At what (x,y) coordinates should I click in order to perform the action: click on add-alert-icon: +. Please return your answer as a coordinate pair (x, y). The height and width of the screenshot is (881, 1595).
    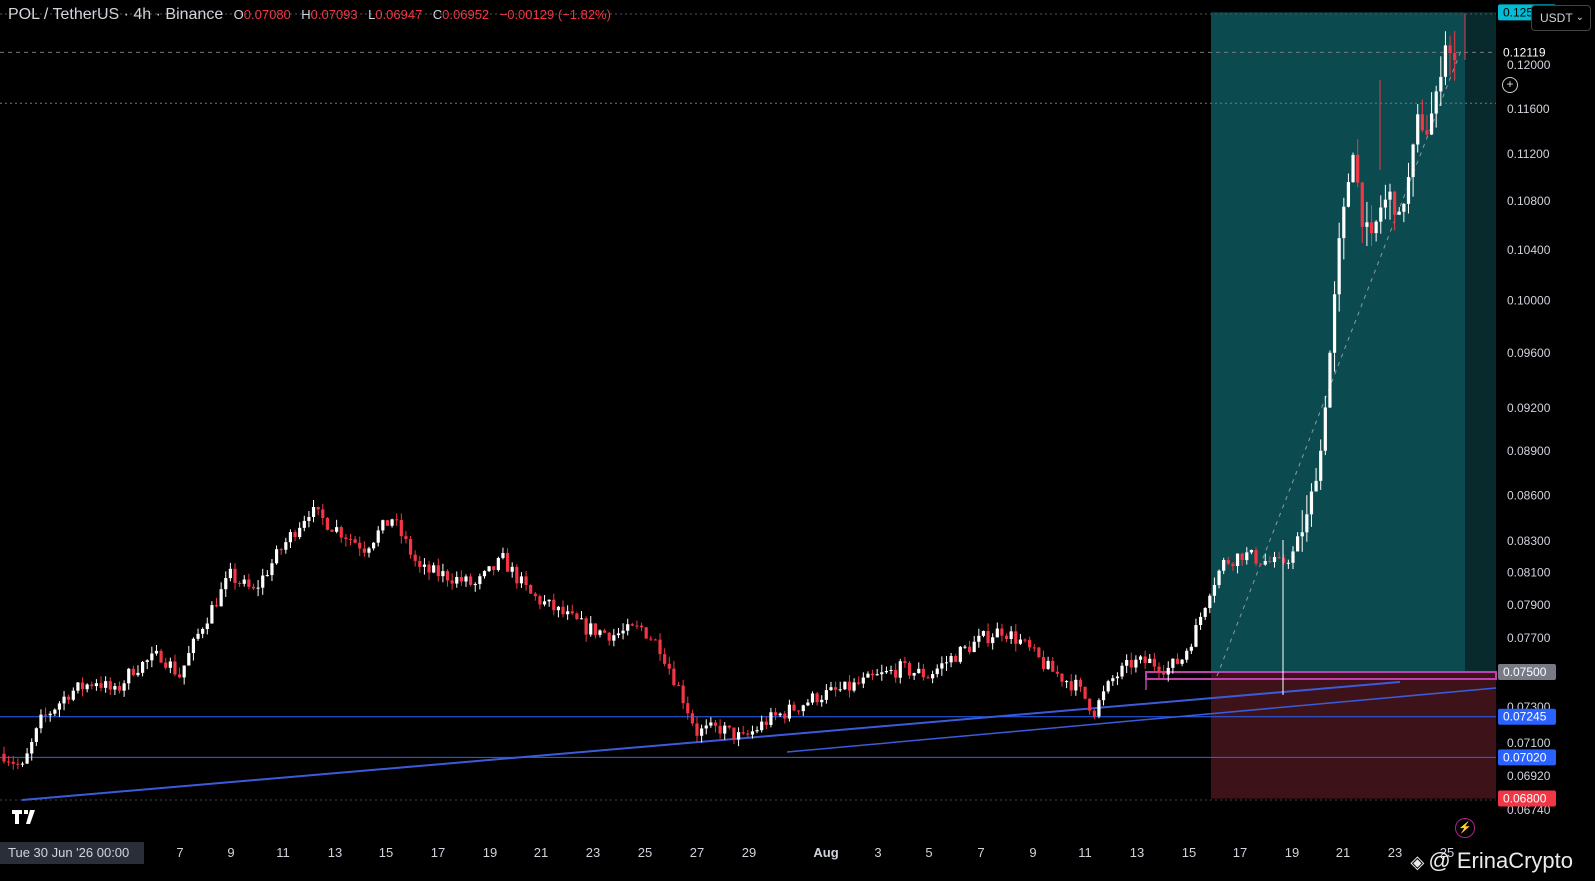
    Looking at the image, I should click on (1510, 85).